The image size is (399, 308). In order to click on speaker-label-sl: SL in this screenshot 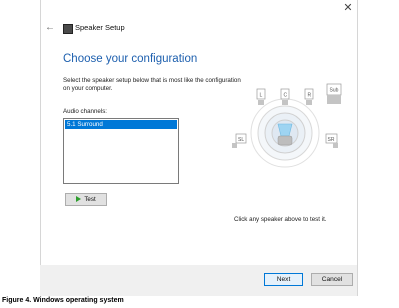, I will do `click(241, 140)`.